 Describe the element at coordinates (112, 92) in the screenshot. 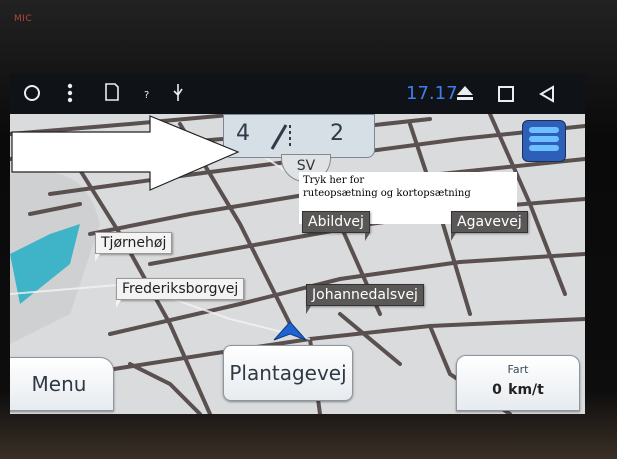

I see `sd-card-icon` at that location.